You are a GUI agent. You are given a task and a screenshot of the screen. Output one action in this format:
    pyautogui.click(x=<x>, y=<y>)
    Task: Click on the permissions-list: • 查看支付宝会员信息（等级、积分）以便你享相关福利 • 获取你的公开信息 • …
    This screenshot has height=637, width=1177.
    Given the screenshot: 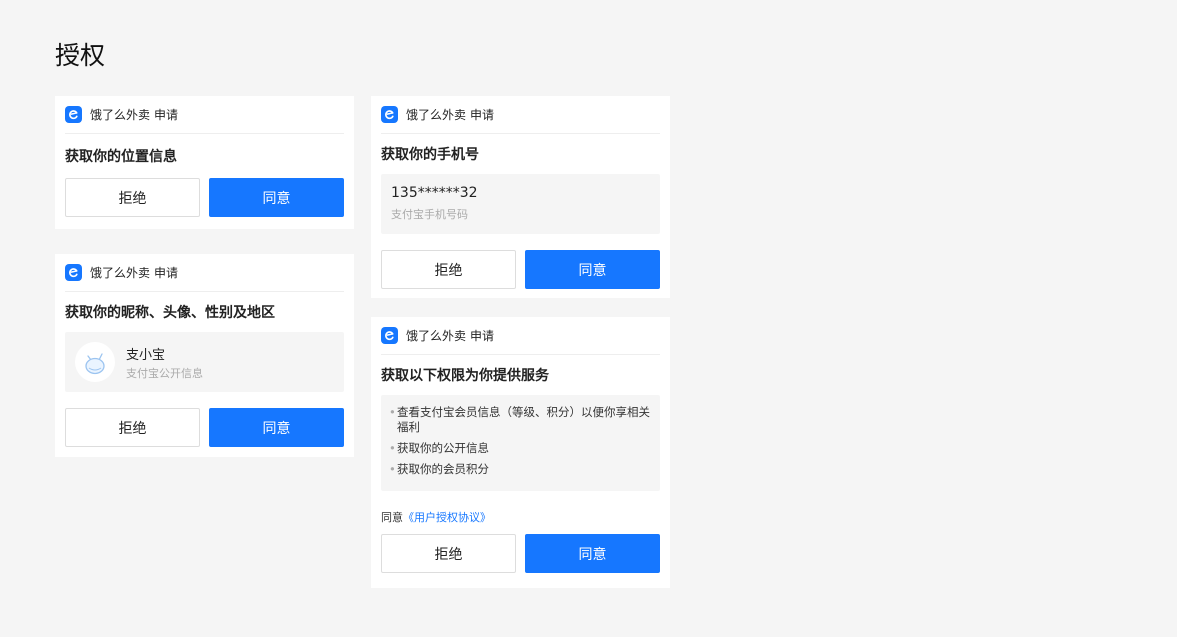 What is the action you would take?
    pyautogui.click(x=520, y=443)
    